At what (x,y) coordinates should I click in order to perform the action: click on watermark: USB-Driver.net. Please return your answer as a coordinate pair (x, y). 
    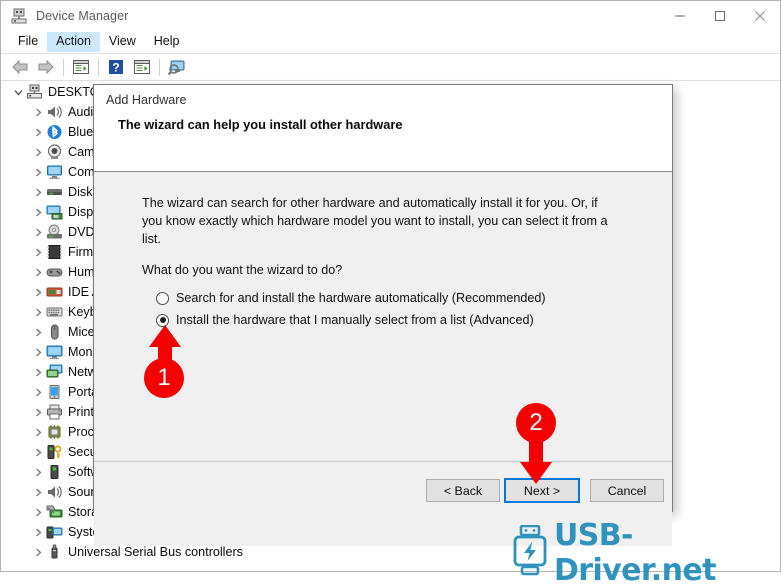
    Looking at the image, I should click on (645, 553).